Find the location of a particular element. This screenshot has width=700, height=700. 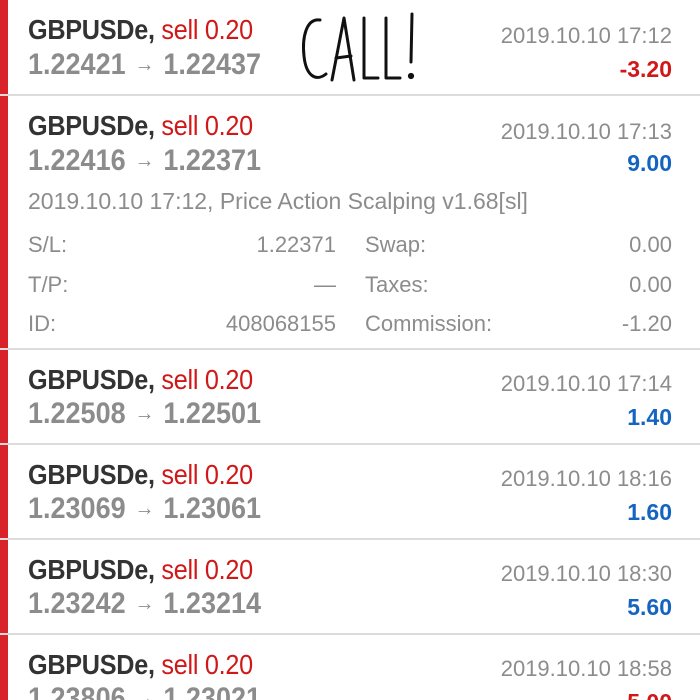

trade-prices: 1.23242 → 1.23214 is located at coordinates (144, 604).